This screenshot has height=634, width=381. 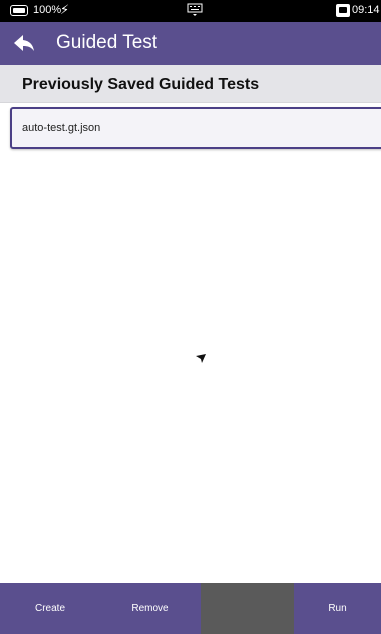 I want to click on back-arrow-icon, so click(x=24, y=43).